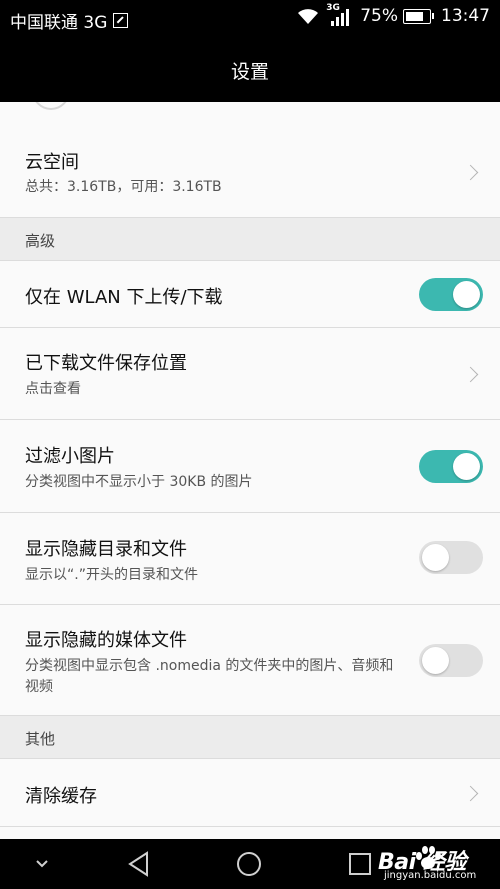  Describe the element at coordinates (124, 297) in the screenshot. I see `wlan-only-title: 仅在 WLAN 下上传/下载` at that location.